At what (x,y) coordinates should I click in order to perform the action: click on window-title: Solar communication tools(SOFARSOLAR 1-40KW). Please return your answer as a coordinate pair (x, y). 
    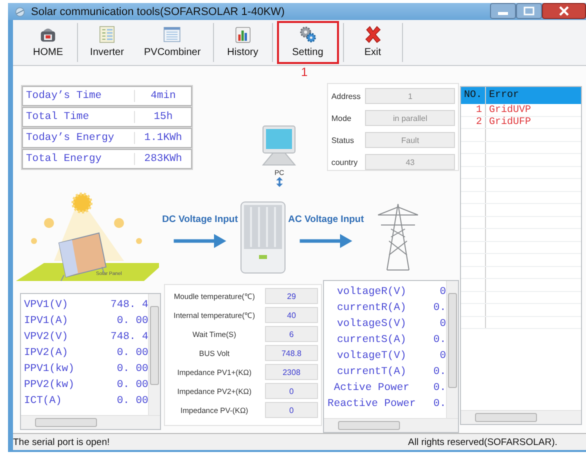
    Looking at the image, I should click on (158, 12).